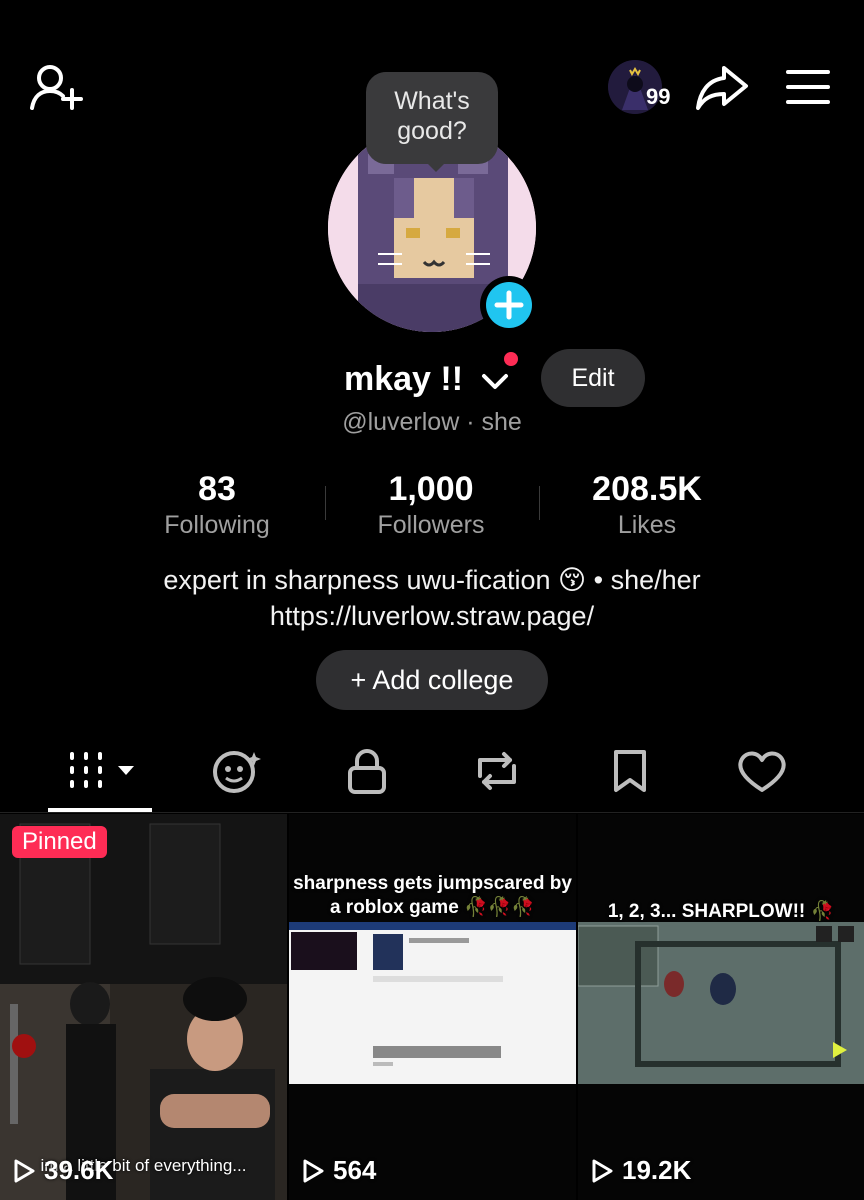  Describe the element at coordinates (721, 911) in the screenshot. I see `video-caption: 1, 2, 3... SHARPLOW!! 🥀` at that location.